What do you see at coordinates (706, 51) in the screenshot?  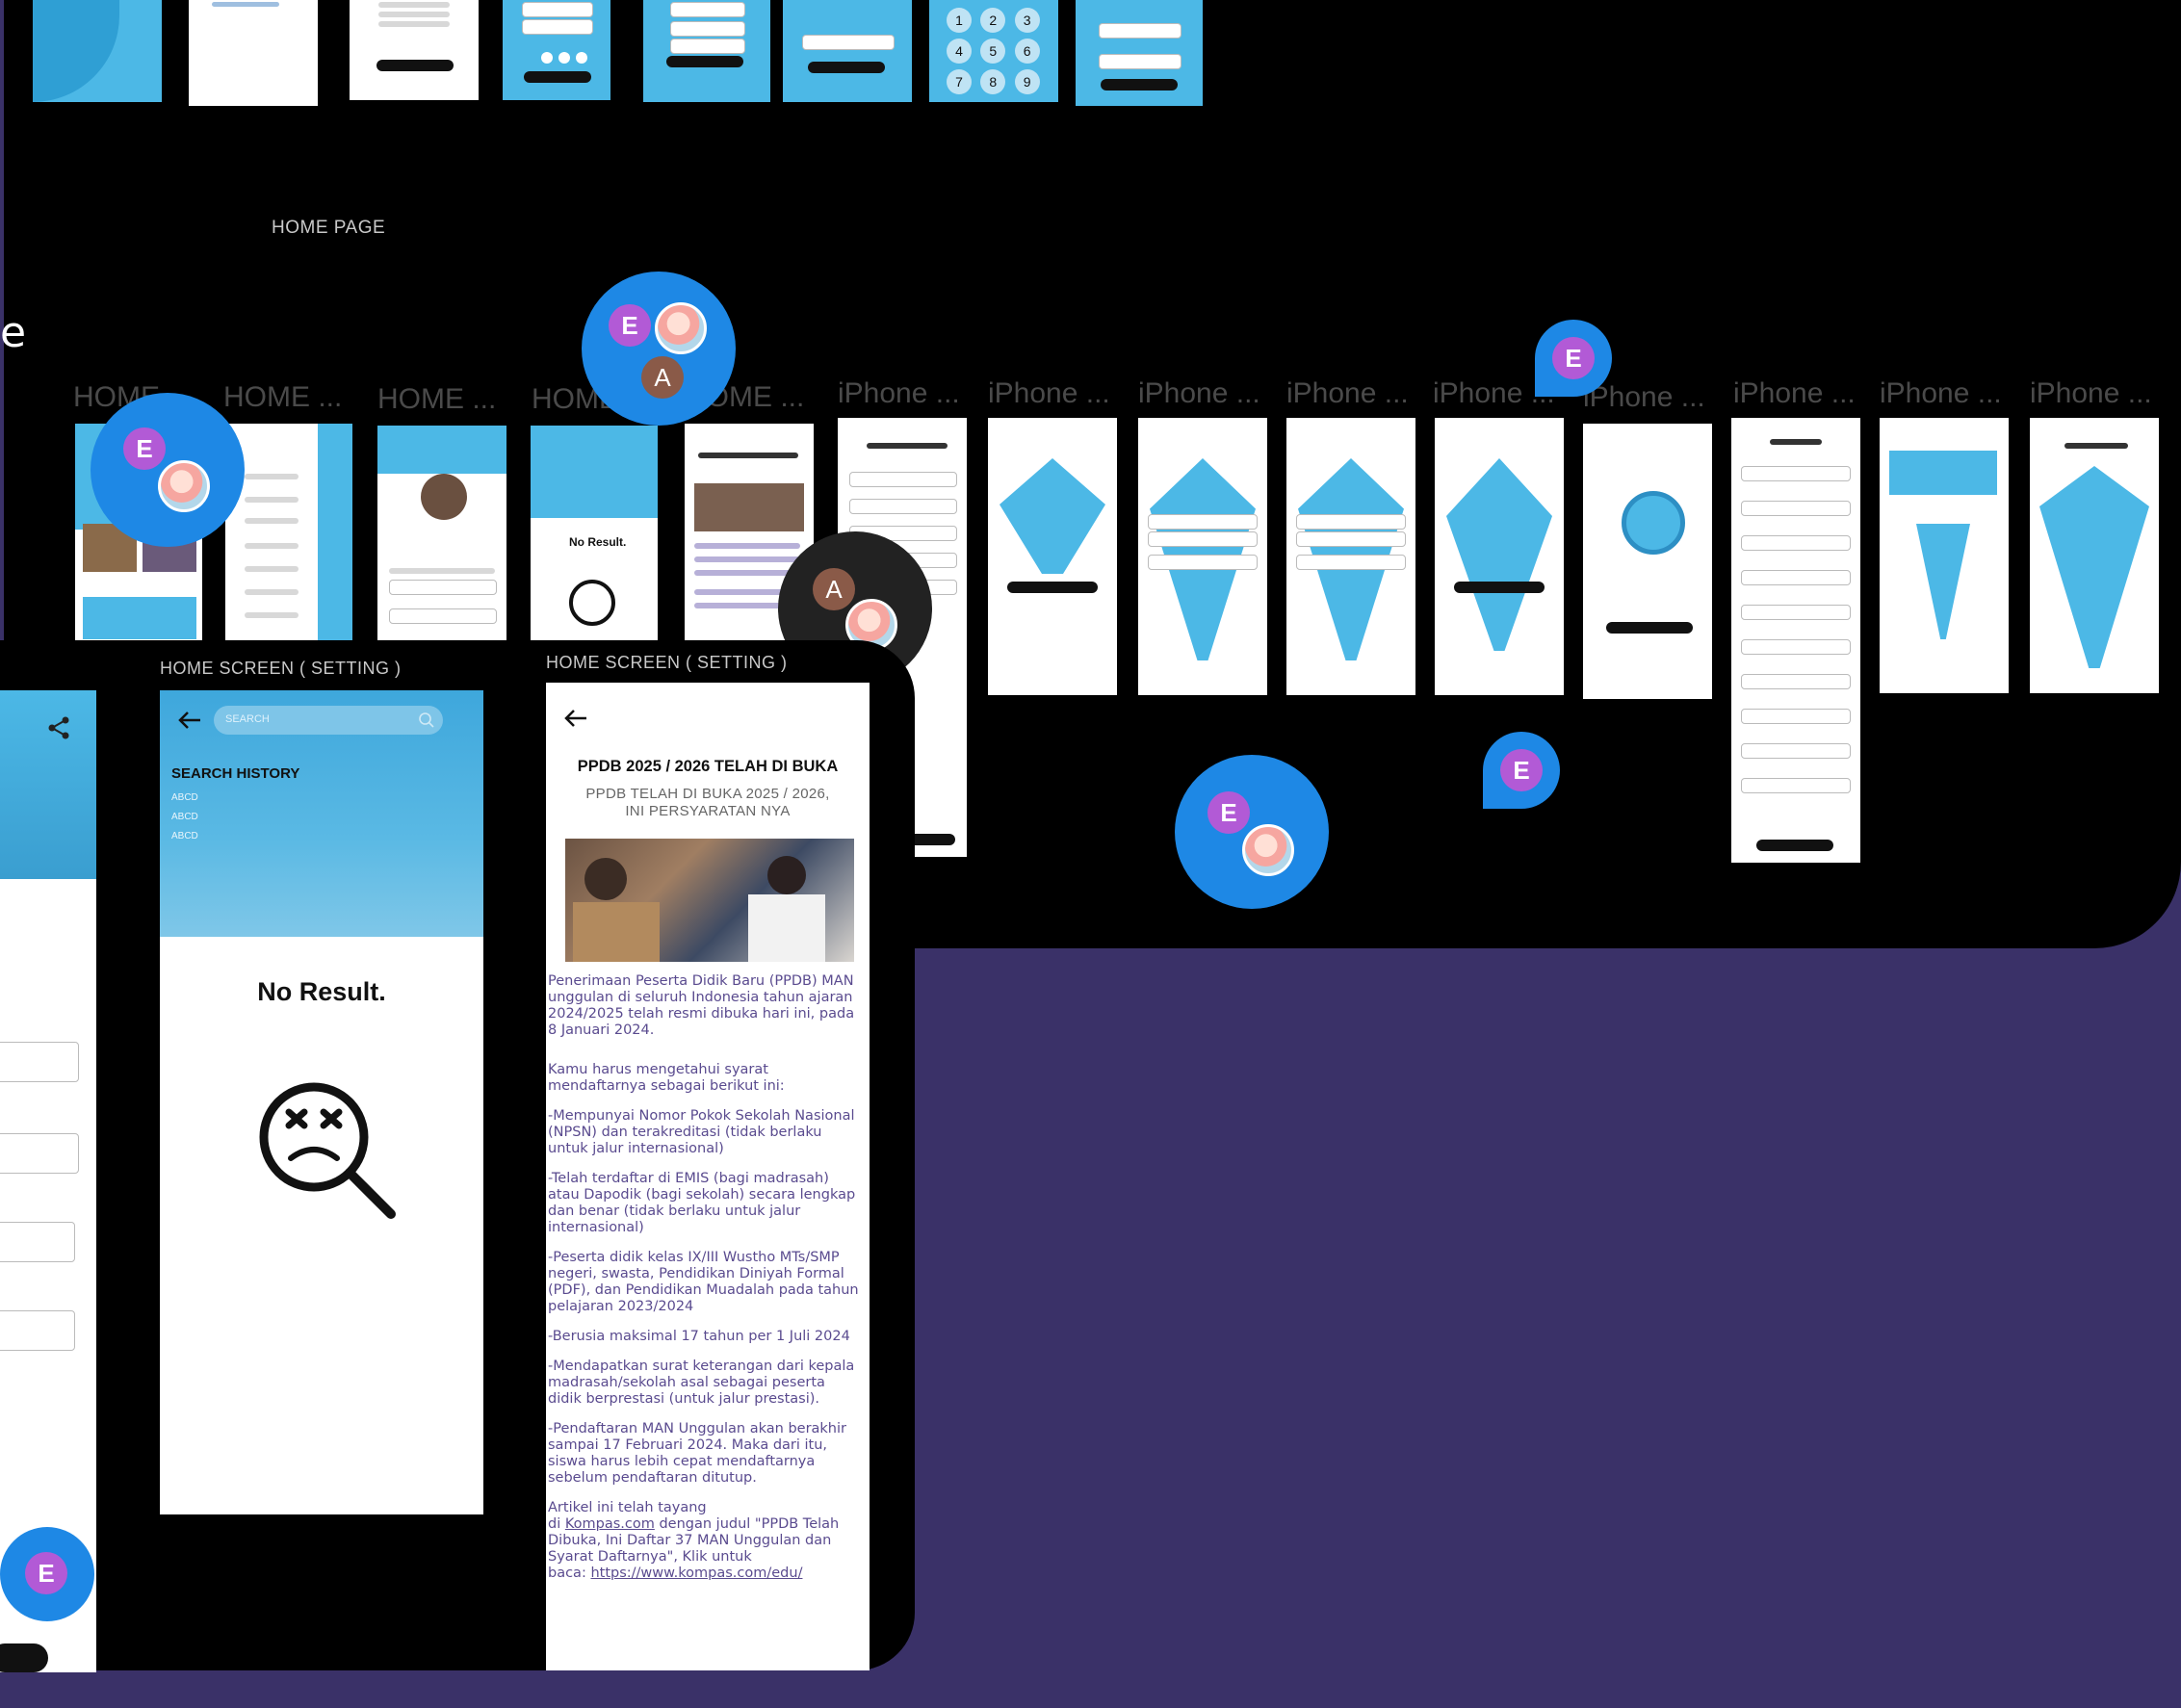 I see `screen-thumb-register` at bounding box center [706, 51].